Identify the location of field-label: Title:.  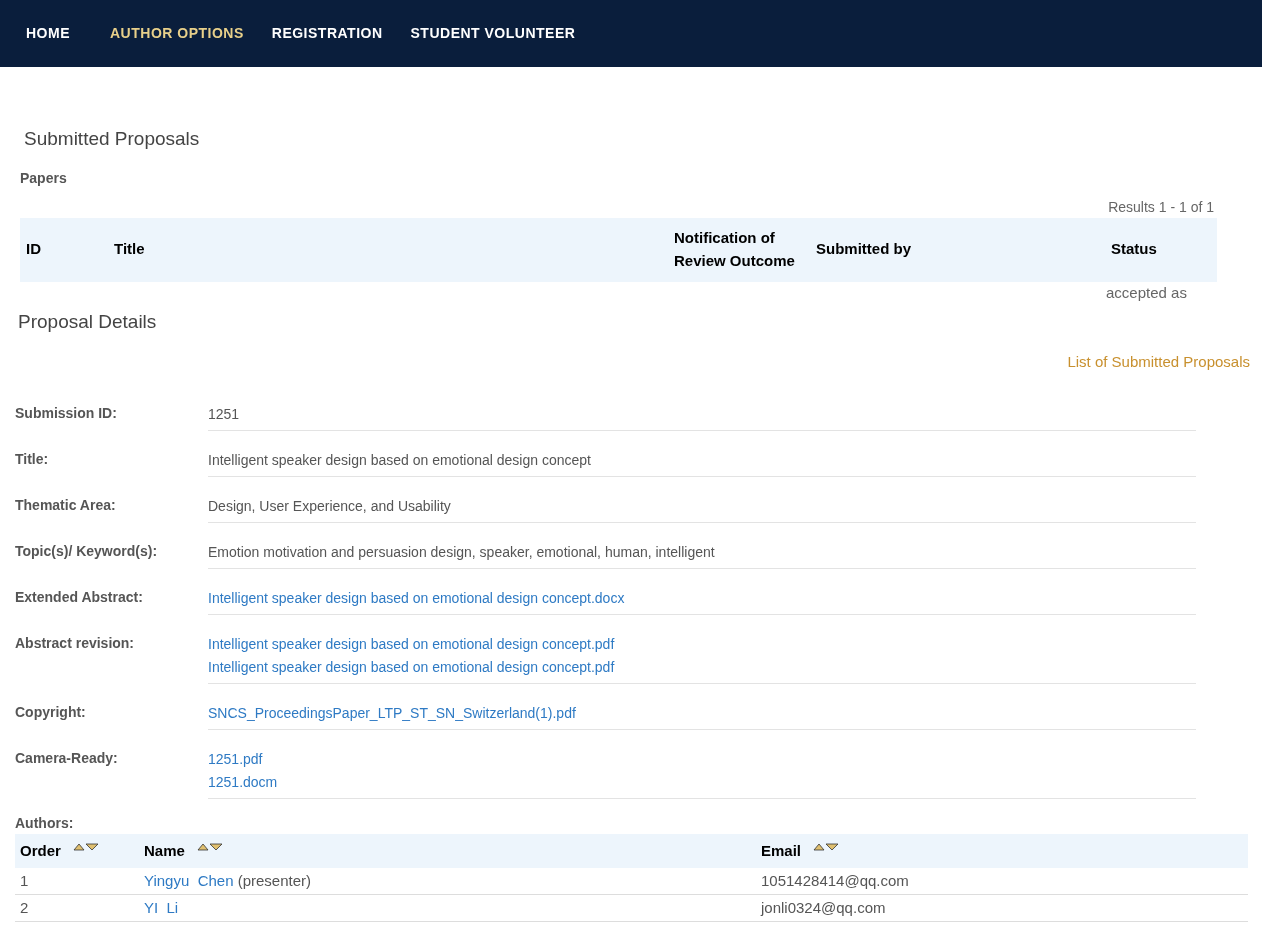
(32, 459).